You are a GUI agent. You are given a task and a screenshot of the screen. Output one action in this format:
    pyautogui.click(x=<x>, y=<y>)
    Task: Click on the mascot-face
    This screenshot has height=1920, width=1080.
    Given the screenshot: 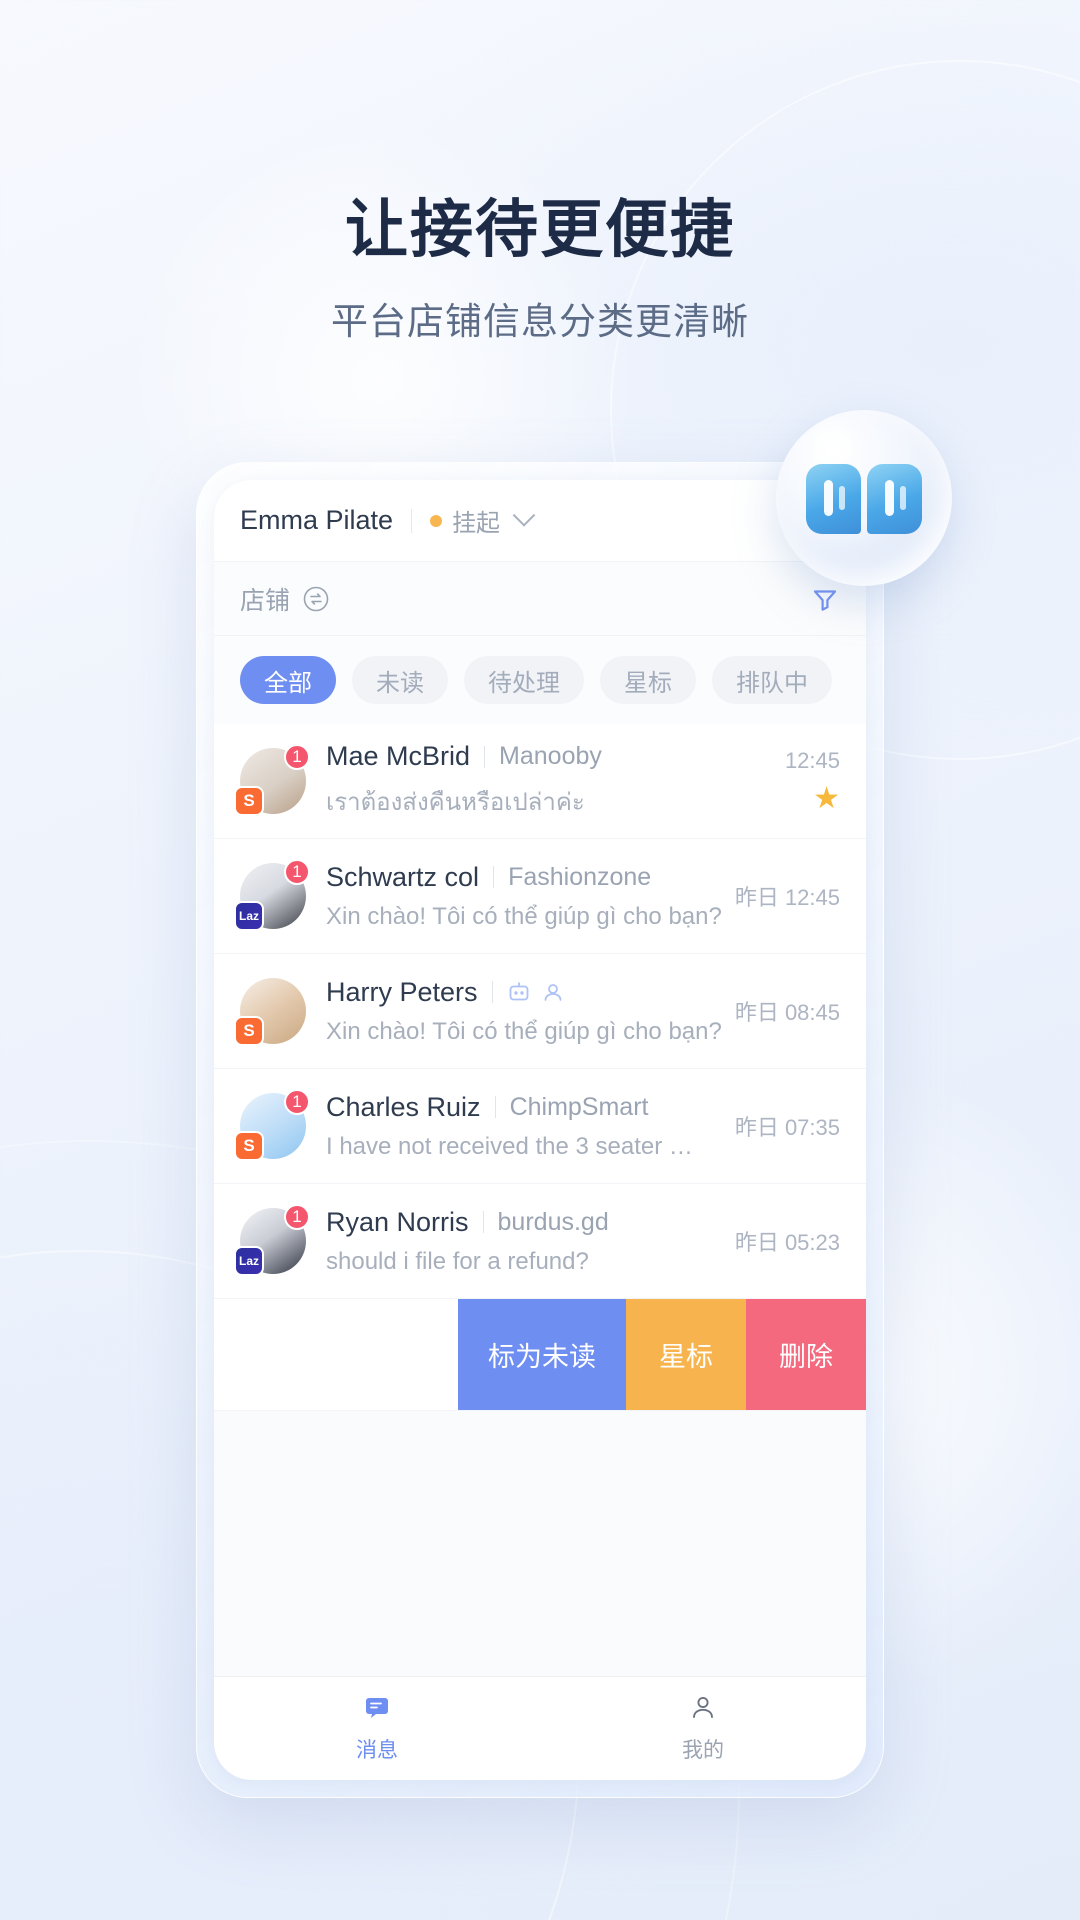 What is the action you would take?
    pyautogui.click(x=864, y=500)
    